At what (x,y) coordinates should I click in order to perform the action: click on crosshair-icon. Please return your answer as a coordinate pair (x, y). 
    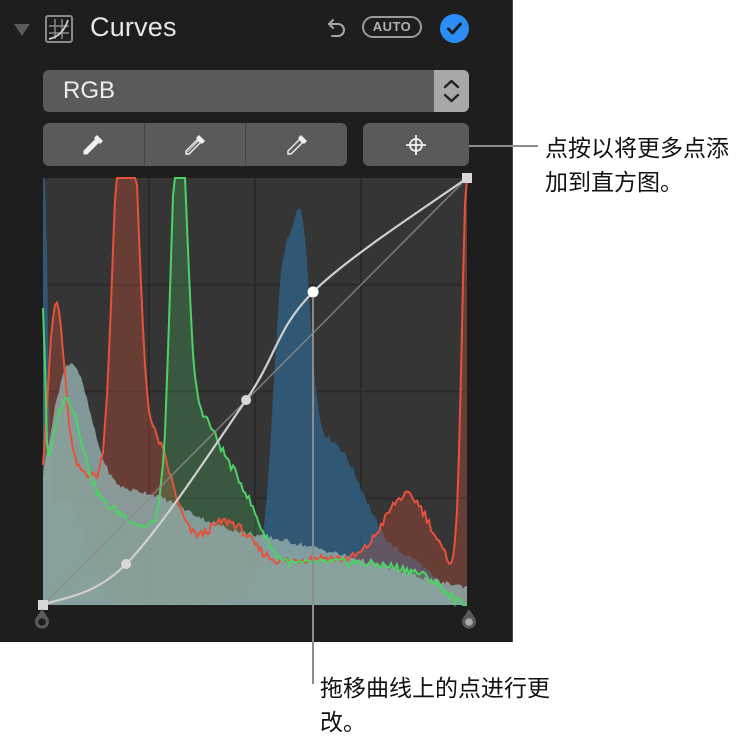
    Looking at the image, I should click on (416, 144).